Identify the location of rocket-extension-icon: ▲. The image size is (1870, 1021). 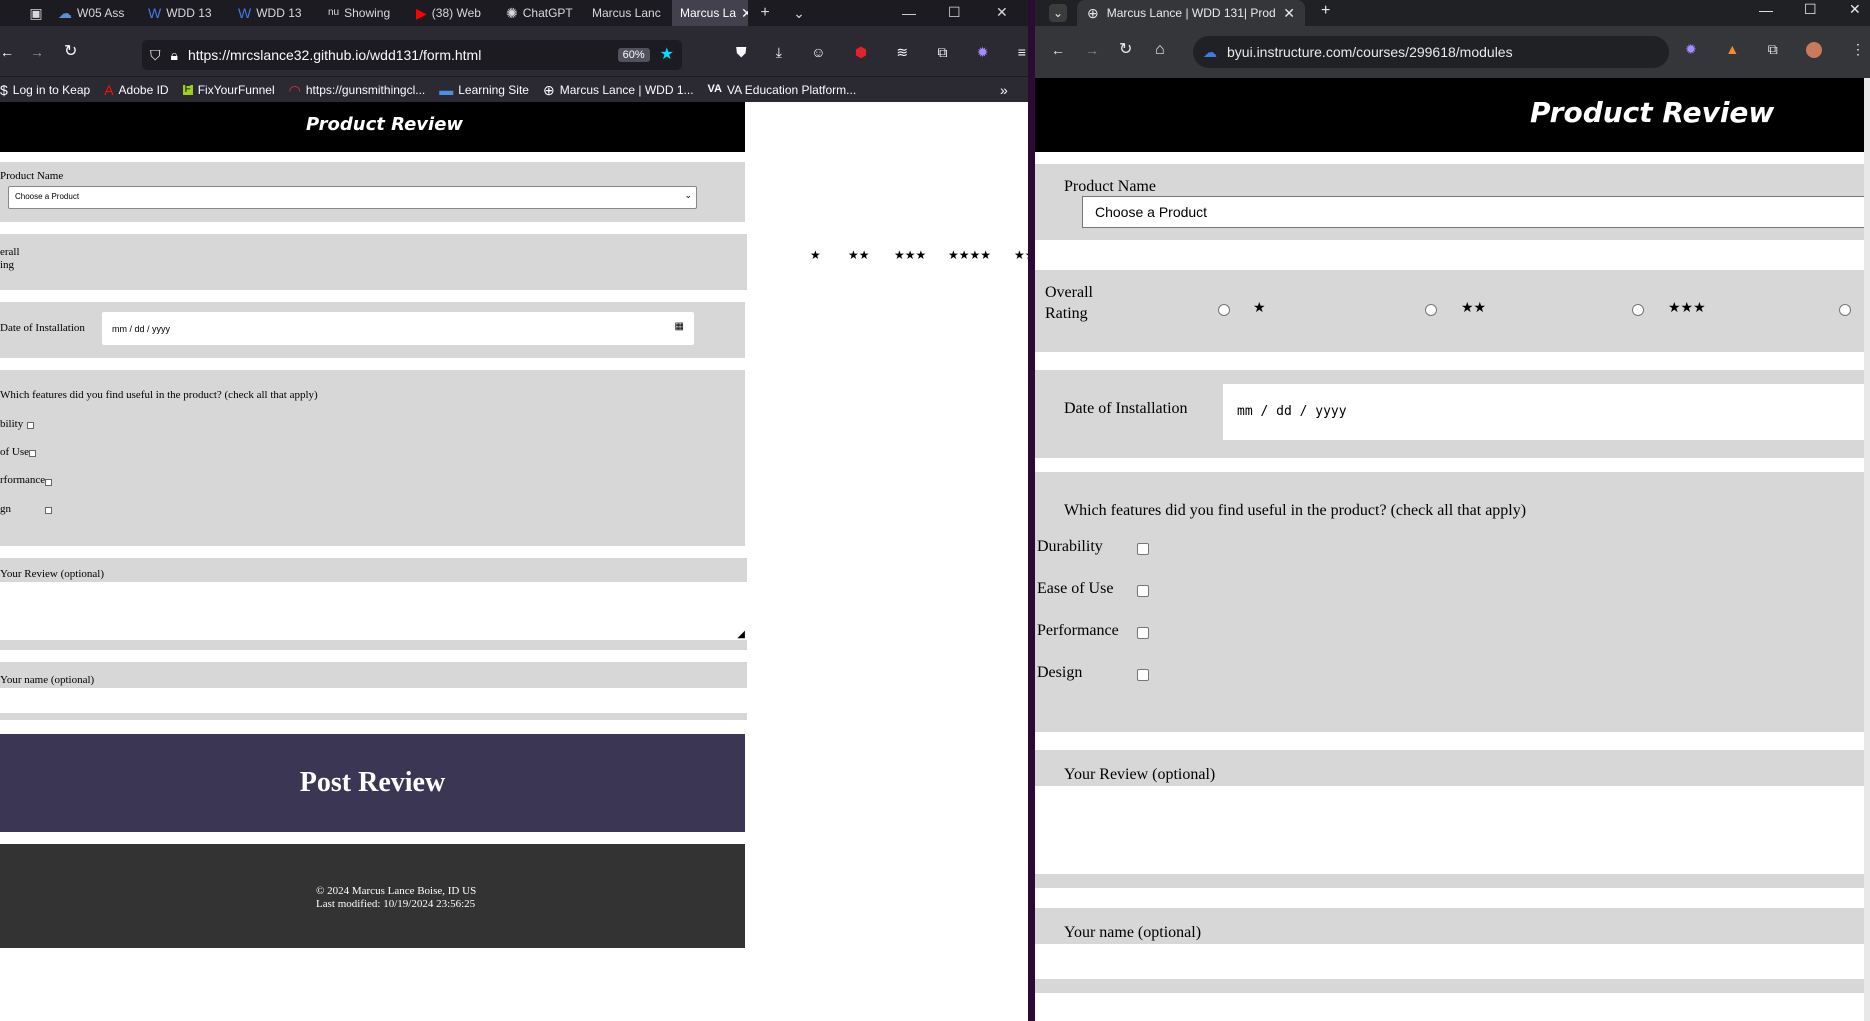
(1732, 50).